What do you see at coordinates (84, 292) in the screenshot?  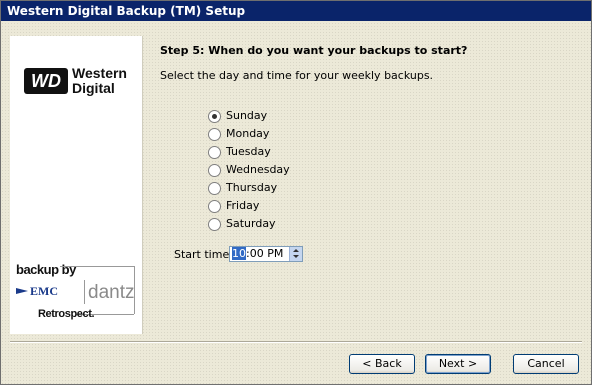 I see `logo-divider` at bounding box center [84, 292].